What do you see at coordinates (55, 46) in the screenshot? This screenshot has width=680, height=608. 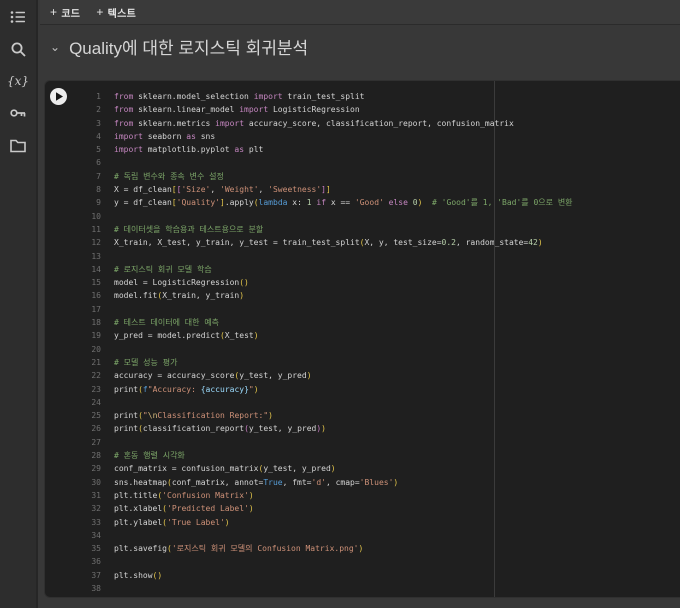 I see `chevron-down-icon: ⌄` at bounding box center [55, 46].